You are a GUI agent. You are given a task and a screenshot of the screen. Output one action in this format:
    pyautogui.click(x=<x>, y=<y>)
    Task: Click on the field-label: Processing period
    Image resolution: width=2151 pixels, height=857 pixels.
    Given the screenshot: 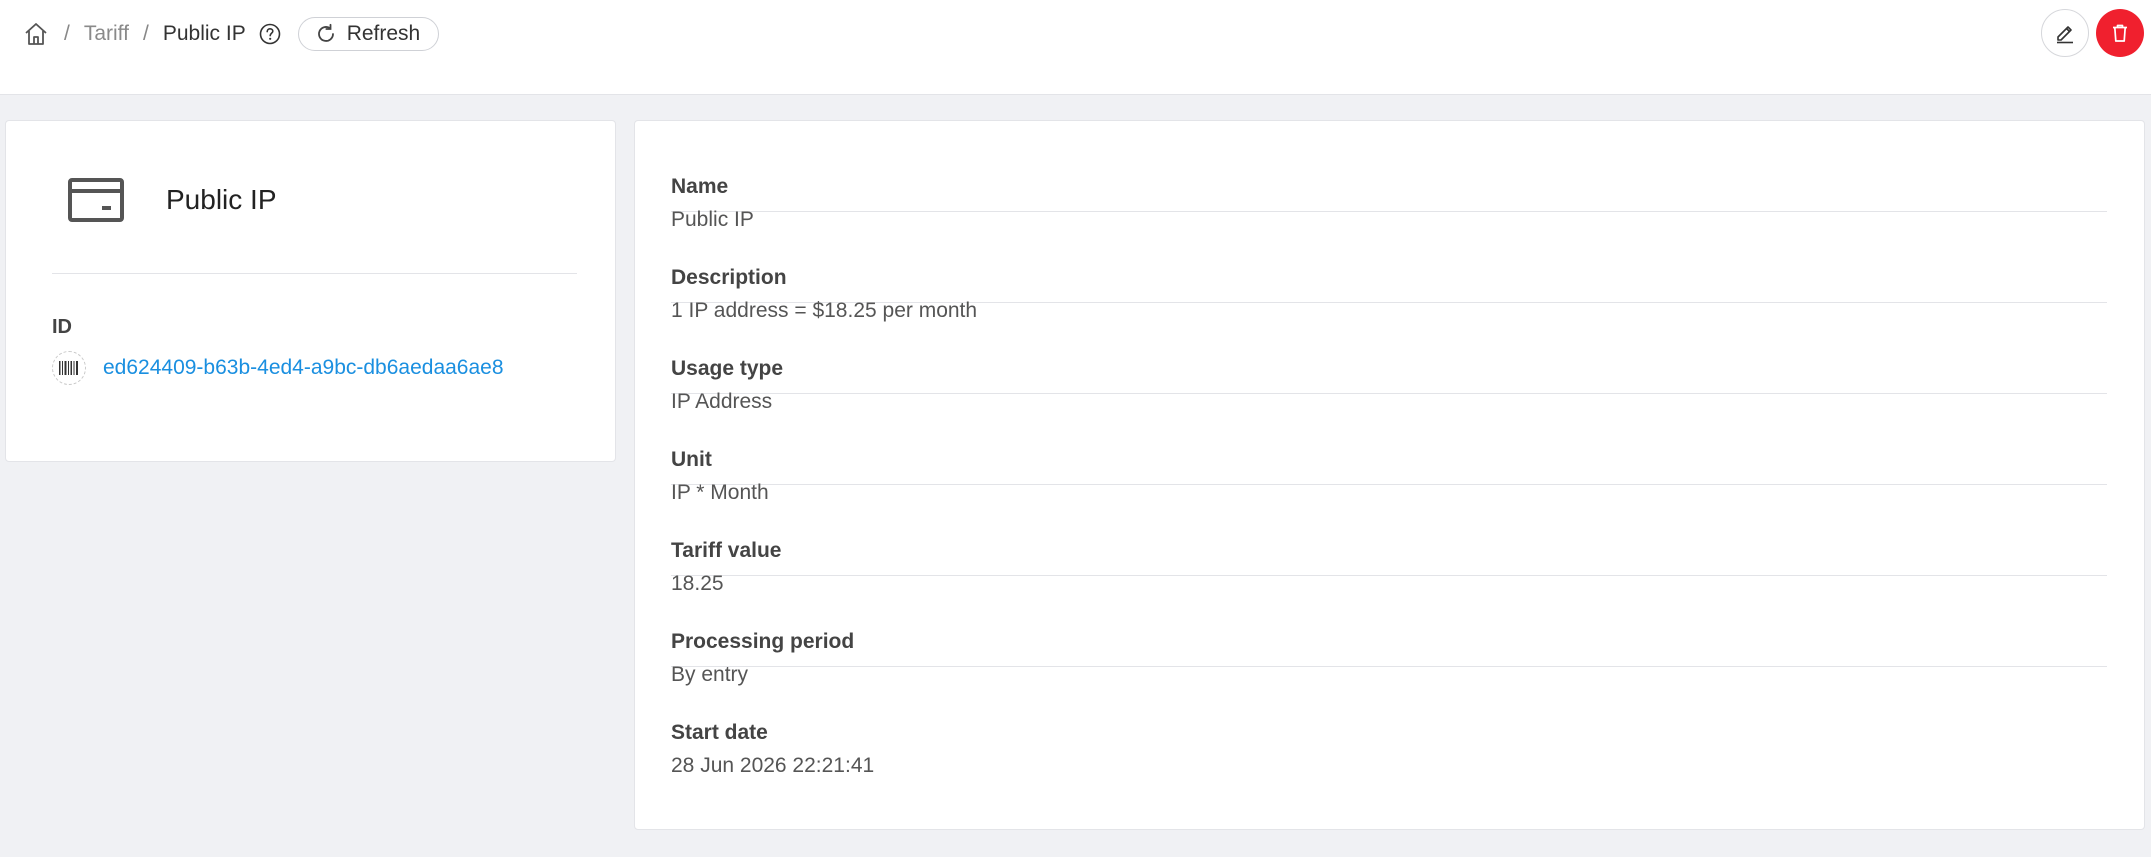 What is the action you would take?
    pyautogui.click(x=763, y=641)
    